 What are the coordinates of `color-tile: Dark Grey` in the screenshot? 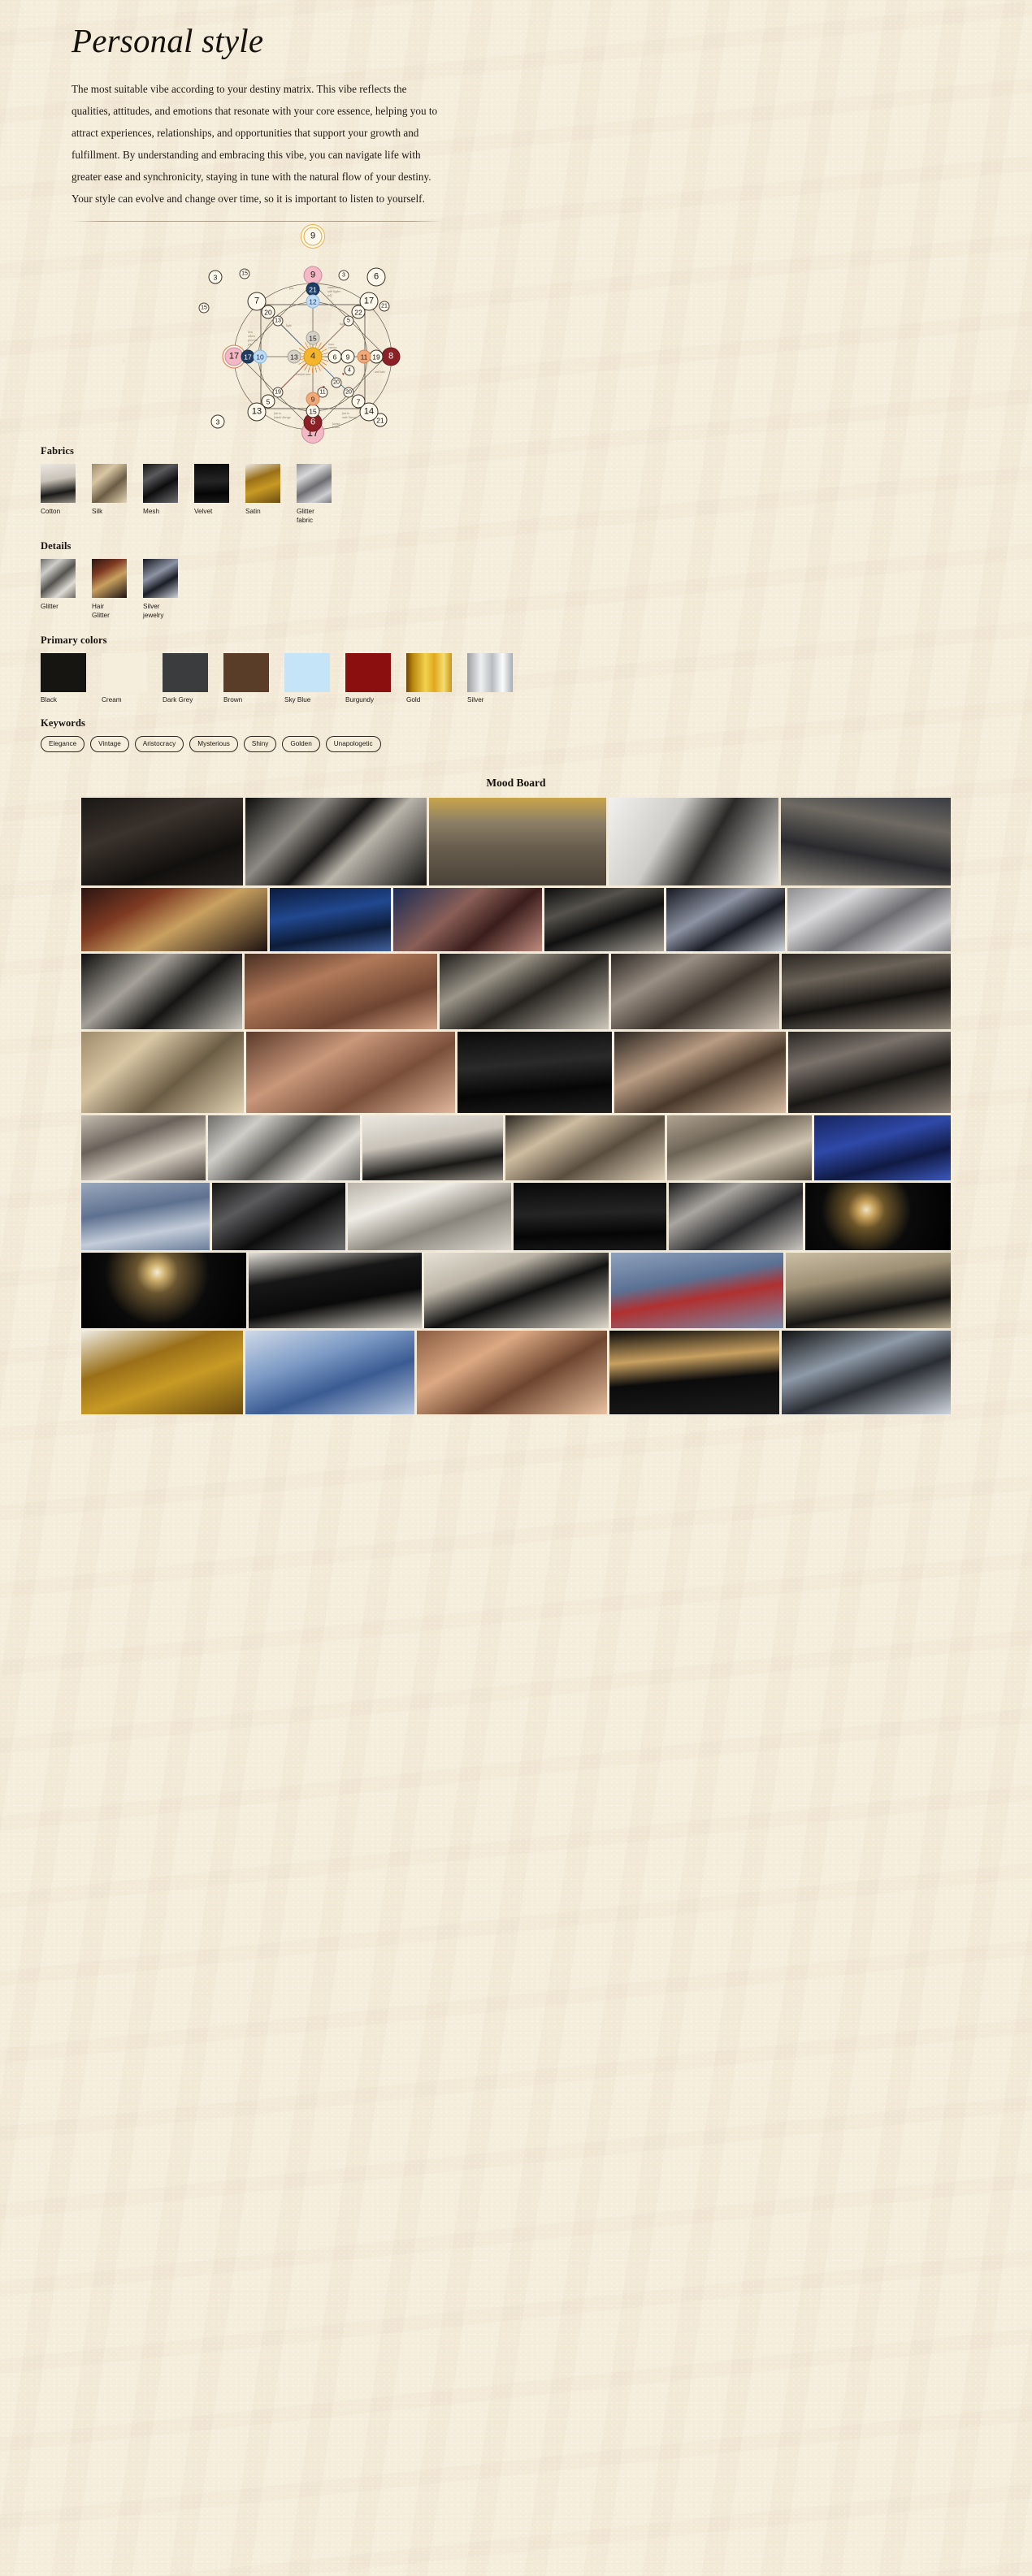 It's located at (185, 678).